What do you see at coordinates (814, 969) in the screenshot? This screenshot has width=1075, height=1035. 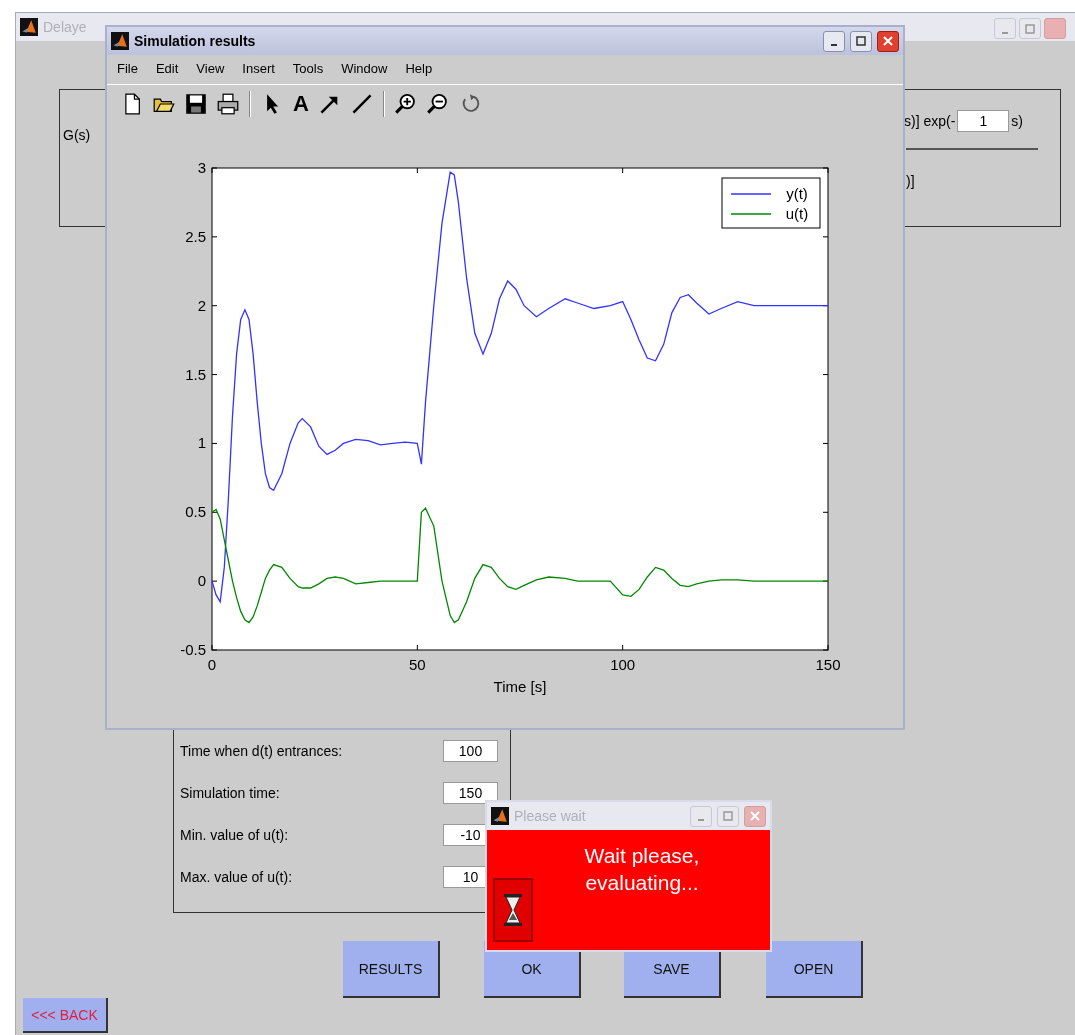 I see `action-button: OPEN` at bounding box center [814, 969].